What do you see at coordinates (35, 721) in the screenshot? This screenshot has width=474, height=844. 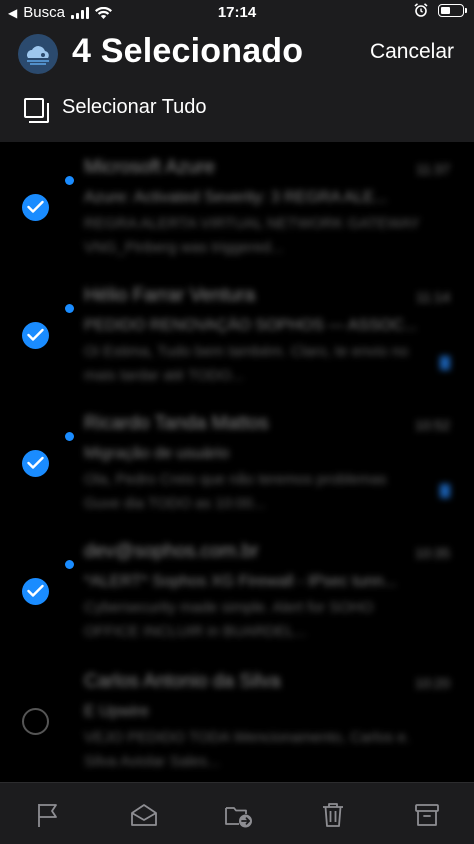 I see `unselected-circle-icon` at bounding box center [35, 721].